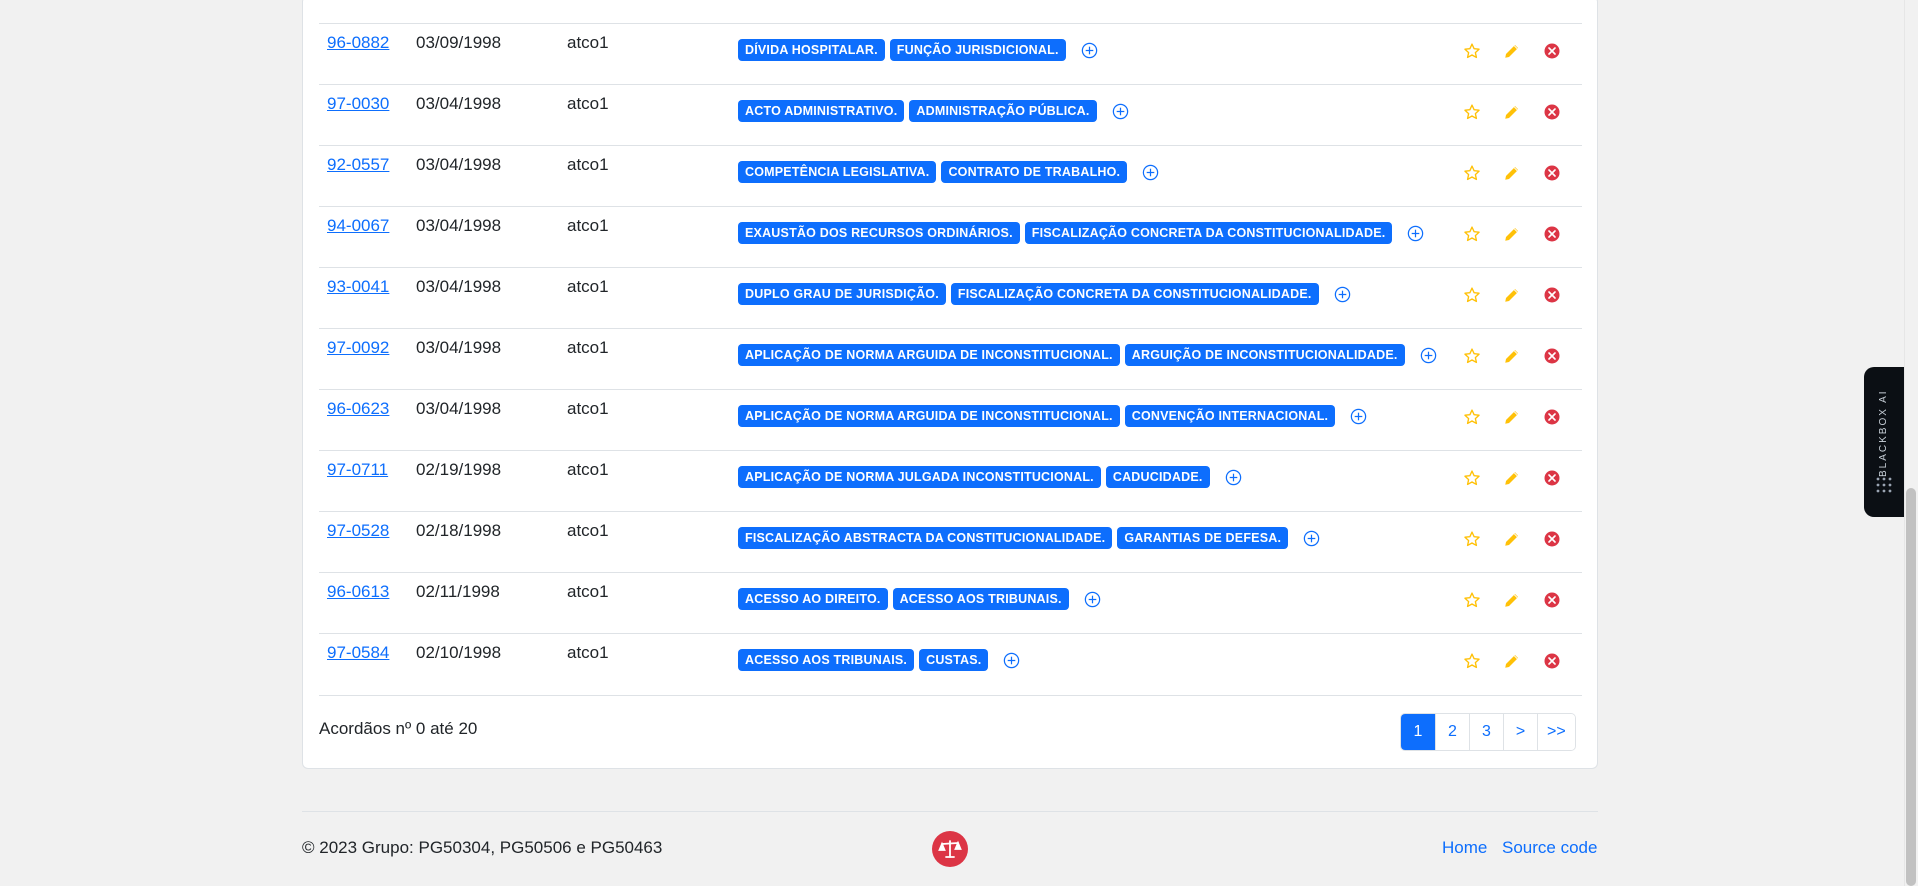 This screenshot has height=886, width=1918. Describe the element at coordinates (358, 653) in the screenshot. I see `acordao-id-link: 97-0584` at that location.